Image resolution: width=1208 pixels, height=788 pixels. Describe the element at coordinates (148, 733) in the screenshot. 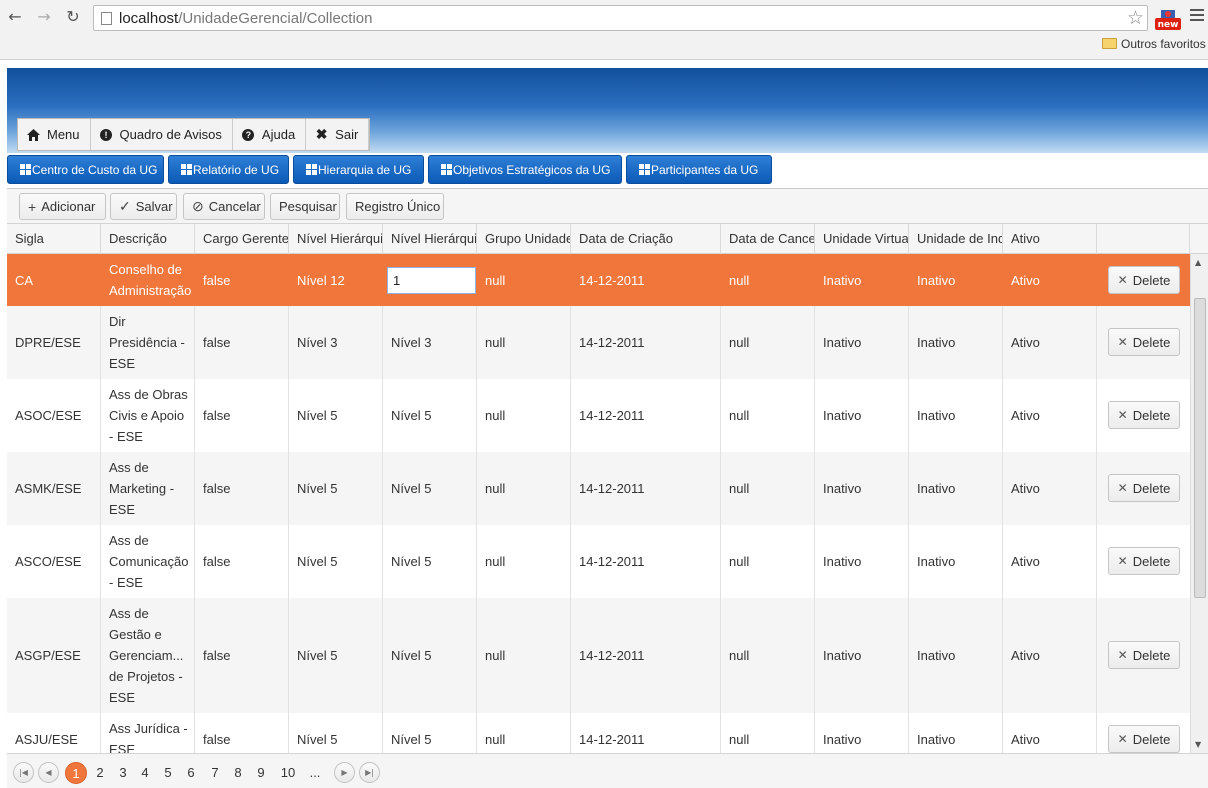

I see `cell-descricao: Ass Jurídica - ESE` at that location.